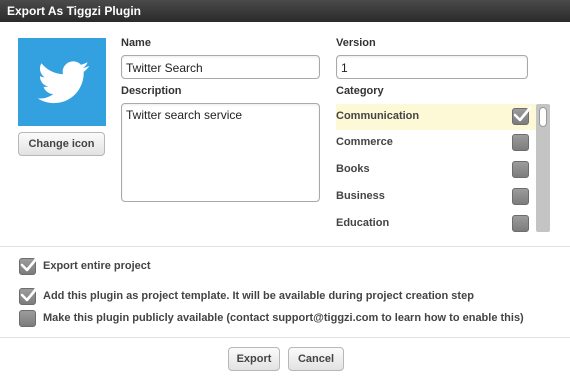  Describe the element at coordinates (254, 359) in the screenshot. I see `export-button: Export` at that location.